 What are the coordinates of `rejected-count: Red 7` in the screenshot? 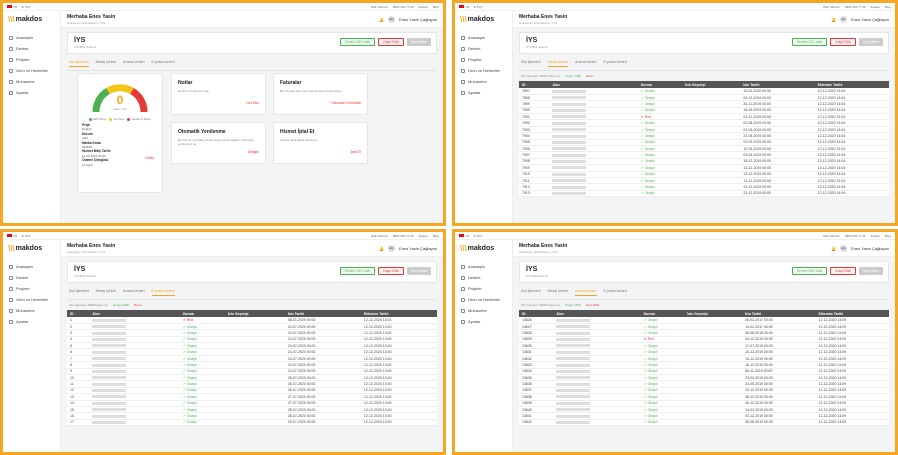 It's located at (590, 76).